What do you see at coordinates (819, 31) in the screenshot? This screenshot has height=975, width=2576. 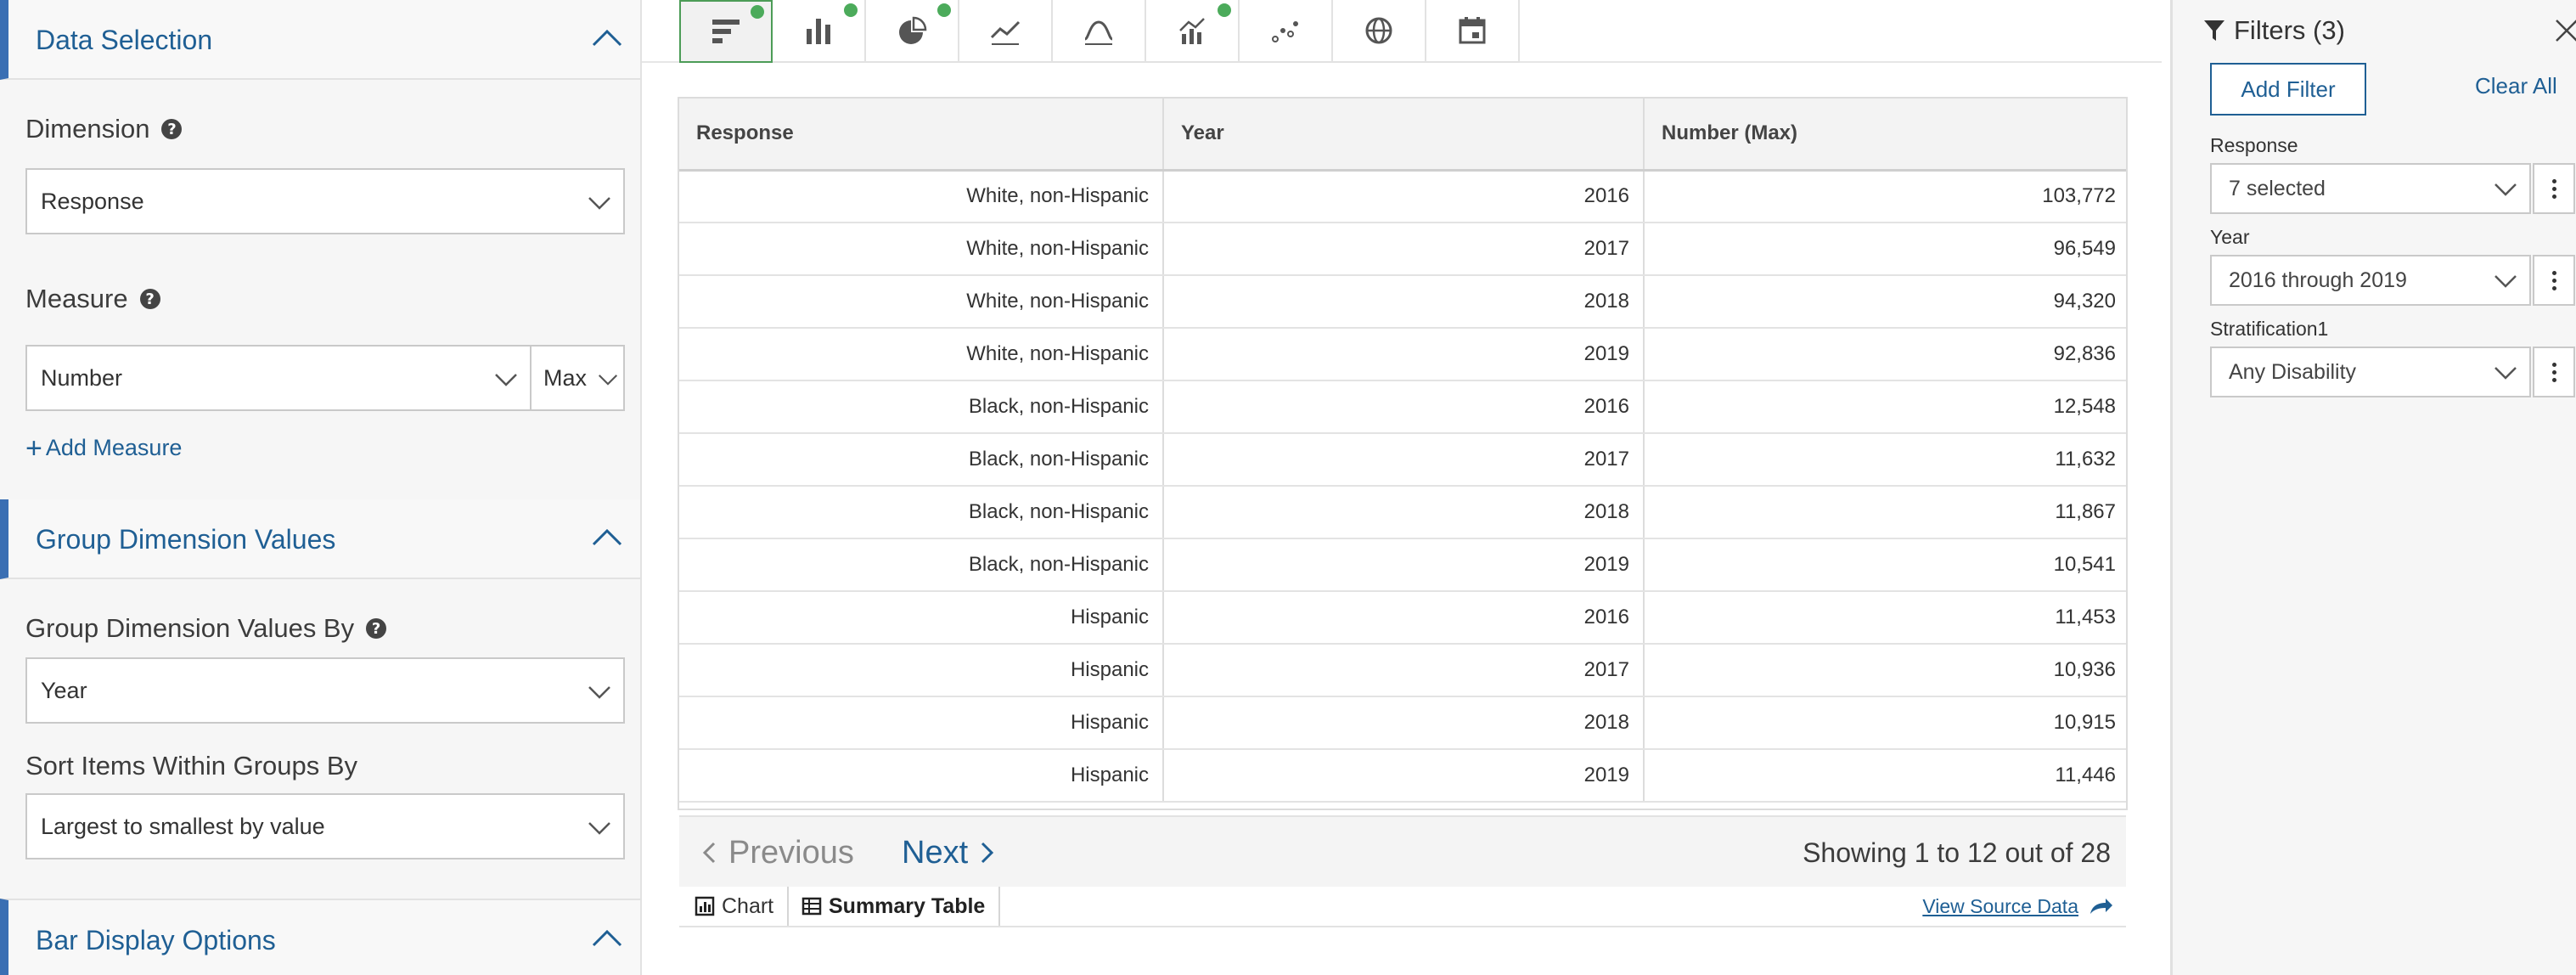 I see `vertical-bar-chart-button` at bounding box center [819, 31].